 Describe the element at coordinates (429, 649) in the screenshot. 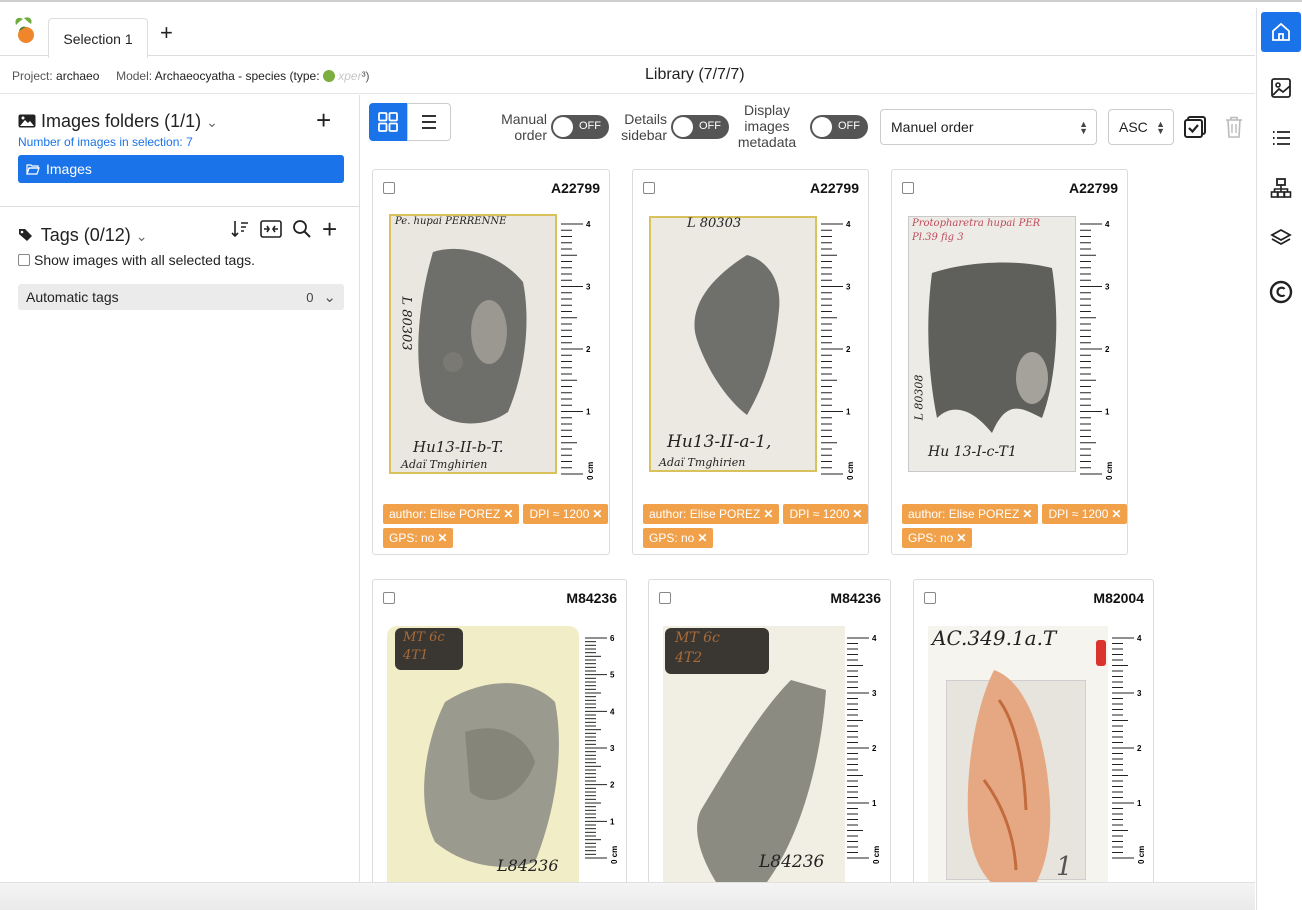

I see `specimen-label-box: MT 6c 4T1` at that location.